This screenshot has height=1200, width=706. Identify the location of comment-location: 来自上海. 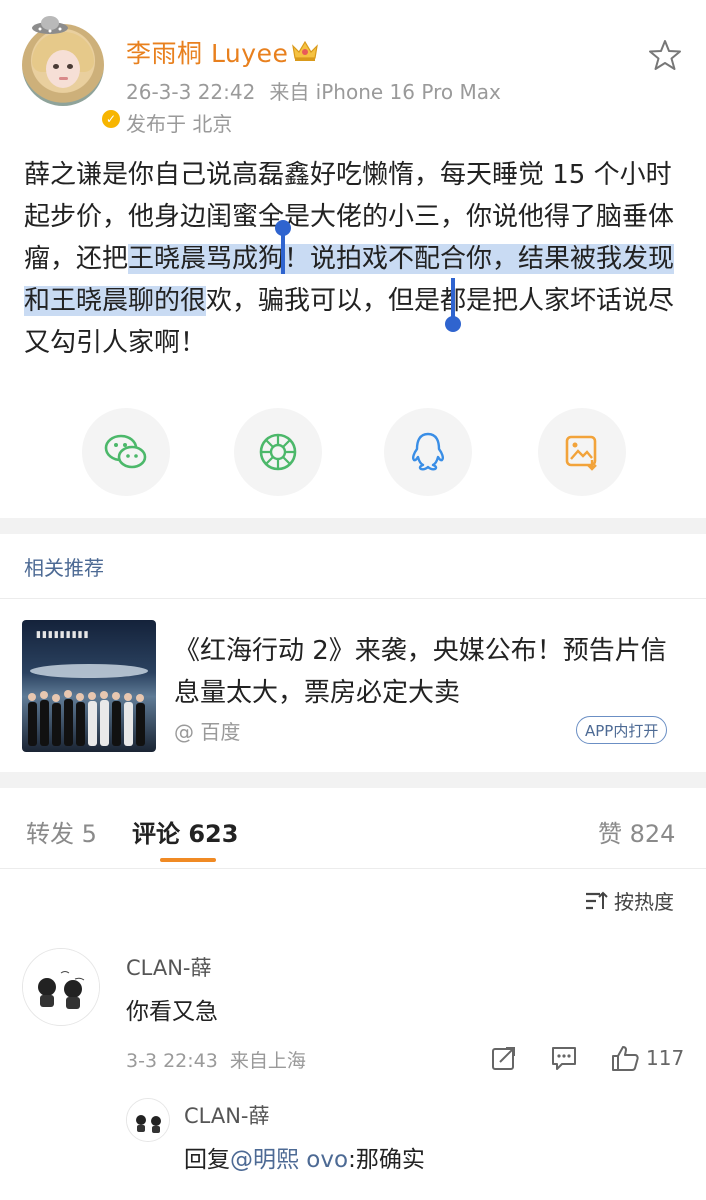
(267, 1061).